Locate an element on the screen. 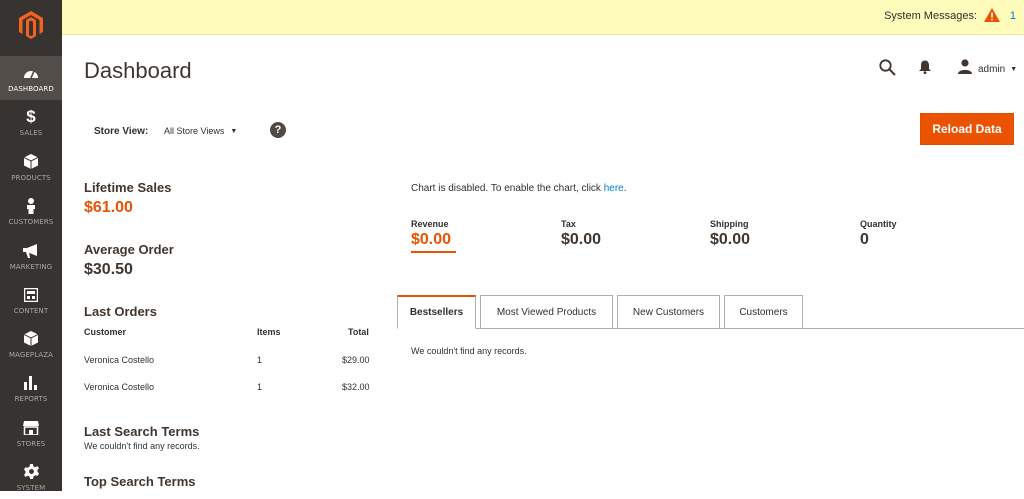 The width and height of the screenshot is (1024, 499). chart-note-suffix: . is located at coordinates (625, 188).